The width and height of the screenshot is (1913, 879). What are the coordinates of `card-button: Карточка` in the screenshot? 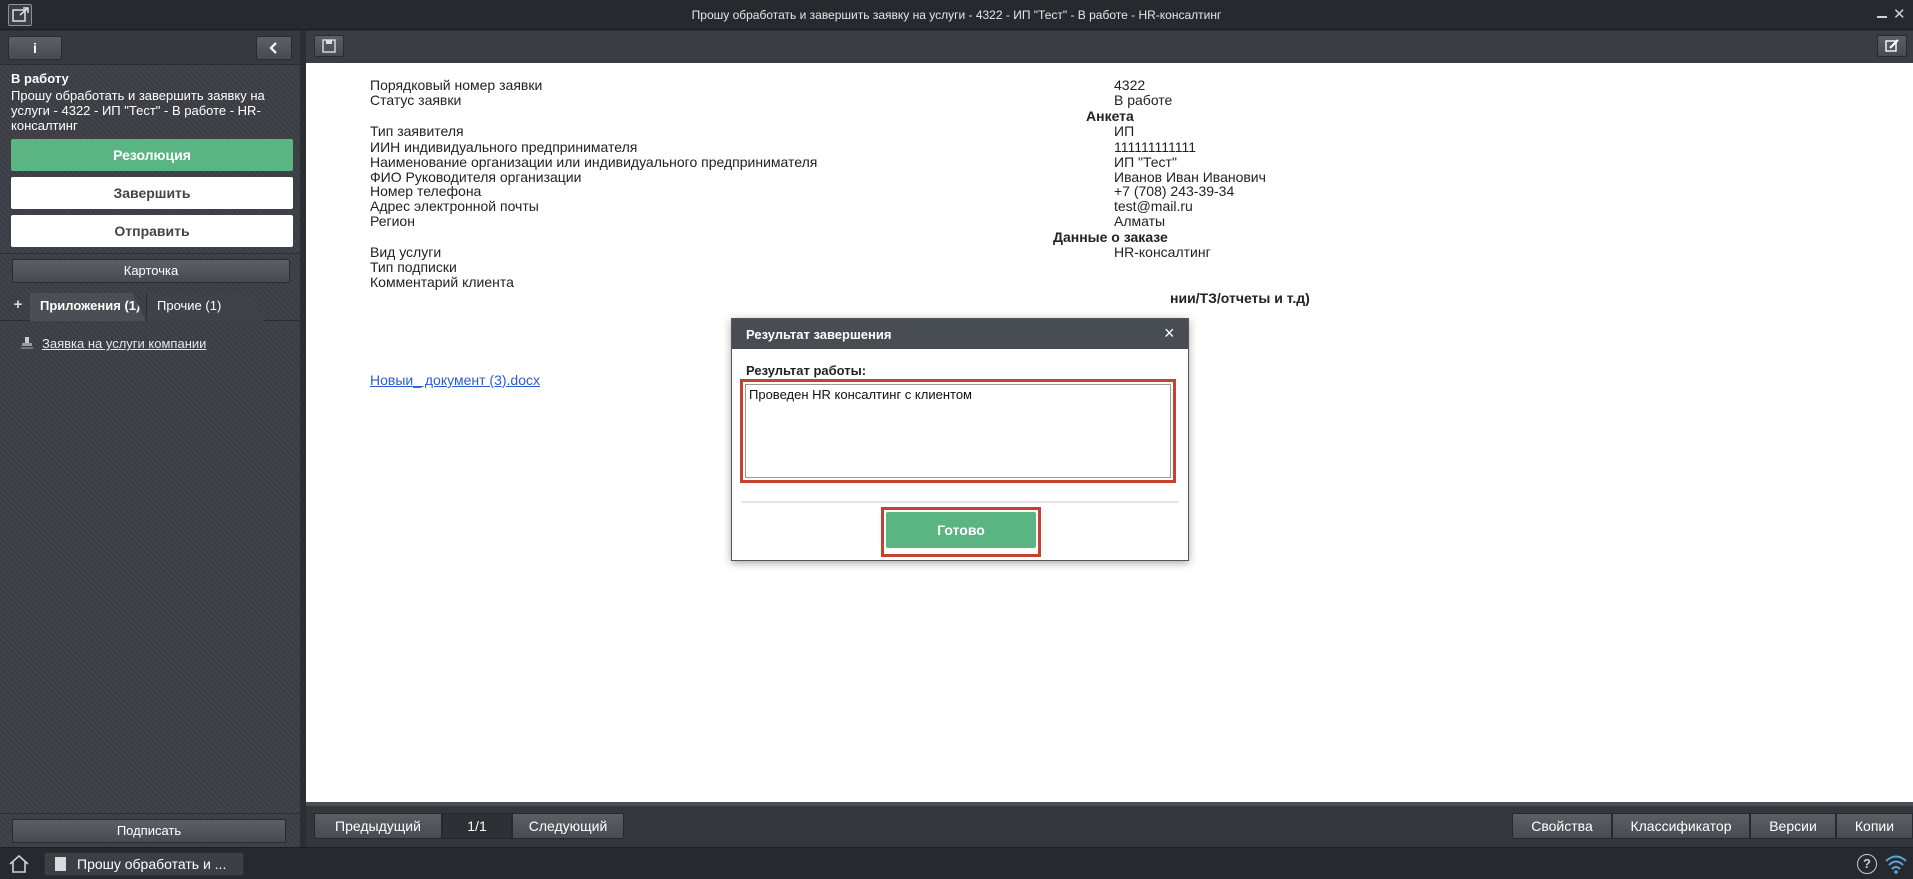 It's located at (151, 271).